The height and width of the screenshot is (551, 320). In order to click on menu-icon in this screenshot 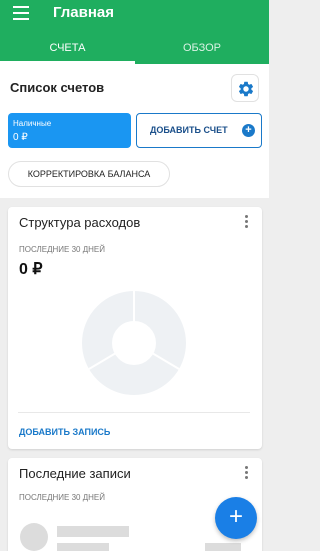, I will do `click(21, 13)`.